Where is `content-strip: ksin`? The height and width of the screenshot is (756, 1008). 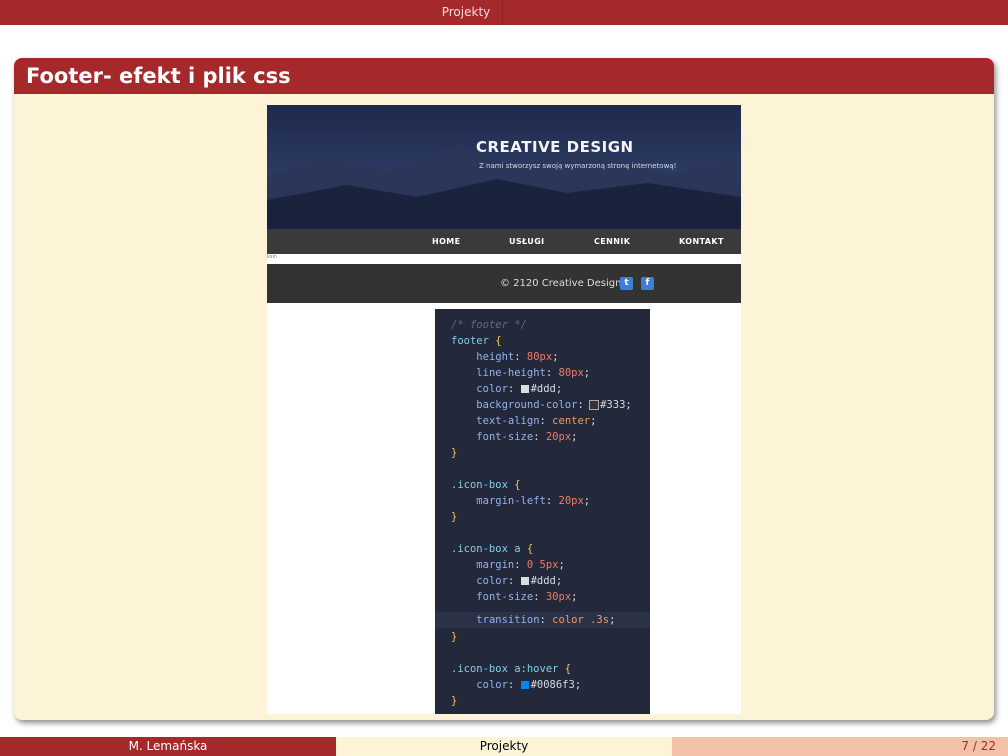 content-strip: ksin is located at coordinates (504, 259).